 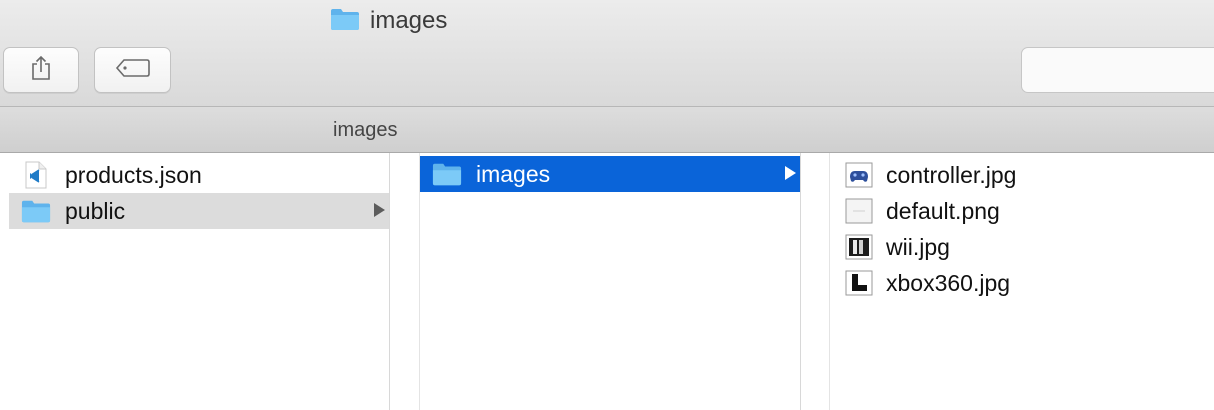 What do you see at coordinates (513, 174) in the screenshot?
I see `list-item-label: images` at bounding box center [513, 174].